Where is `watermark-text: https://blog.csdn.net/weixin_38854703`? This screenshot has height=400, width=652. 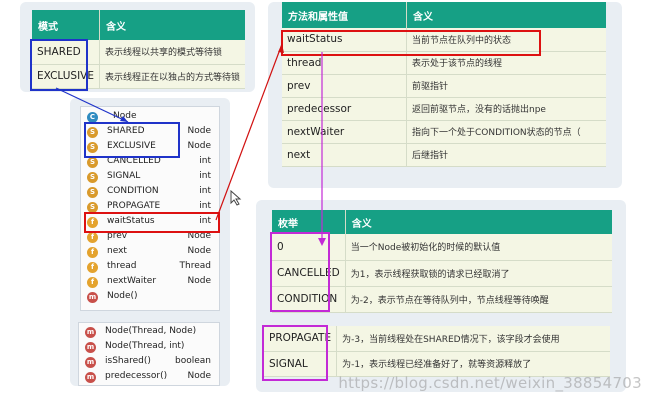 watermark-text: https://blog.csdn.net/weixin_38854703 is located at coordinates (490, 383).